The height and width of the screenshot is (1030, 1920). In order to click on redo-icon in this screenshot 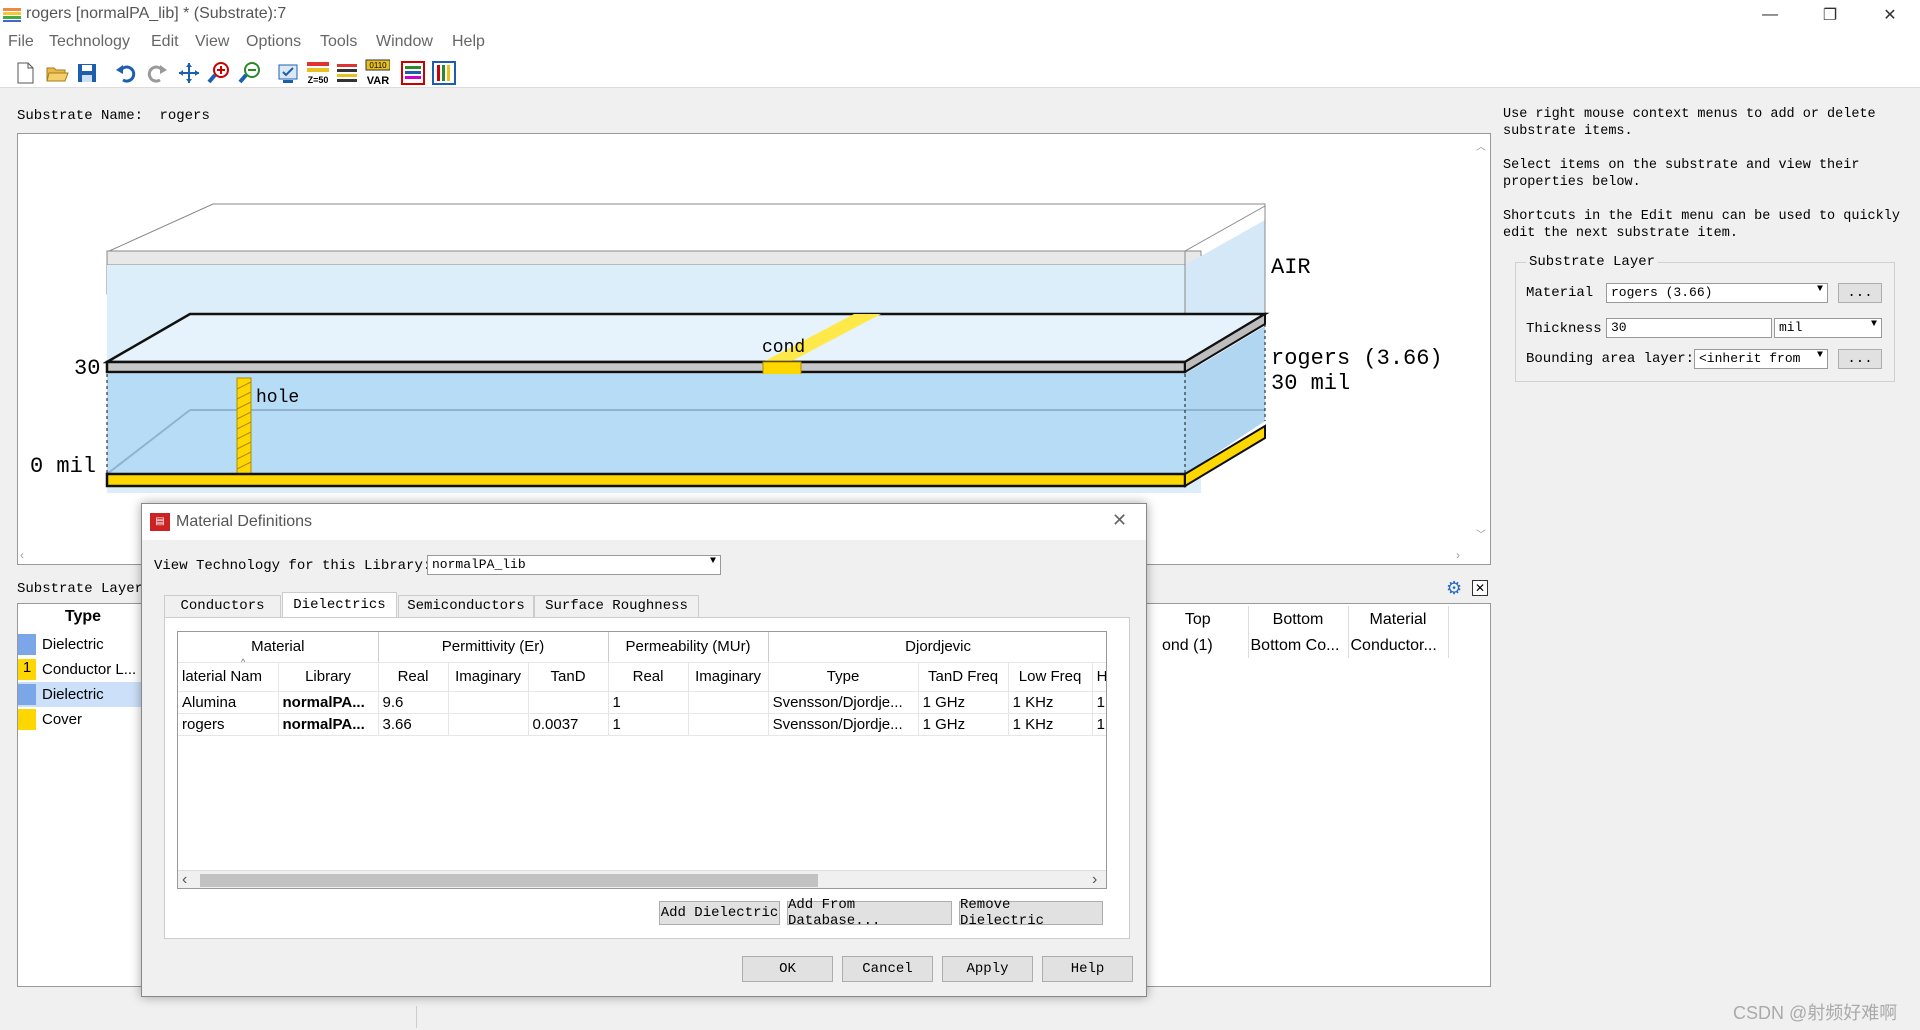, I will do `click(157, 73)`.